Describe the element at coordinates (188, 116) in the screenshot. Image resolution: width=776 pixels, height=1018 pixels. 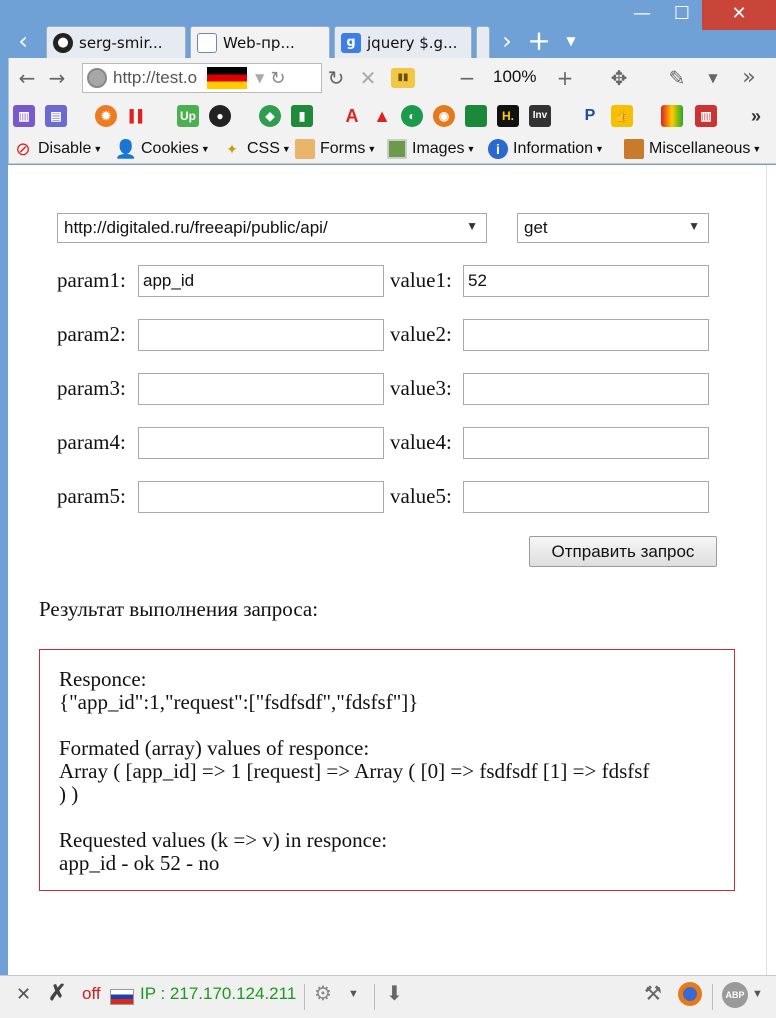
I see `upwork-icon: Up` at that location.